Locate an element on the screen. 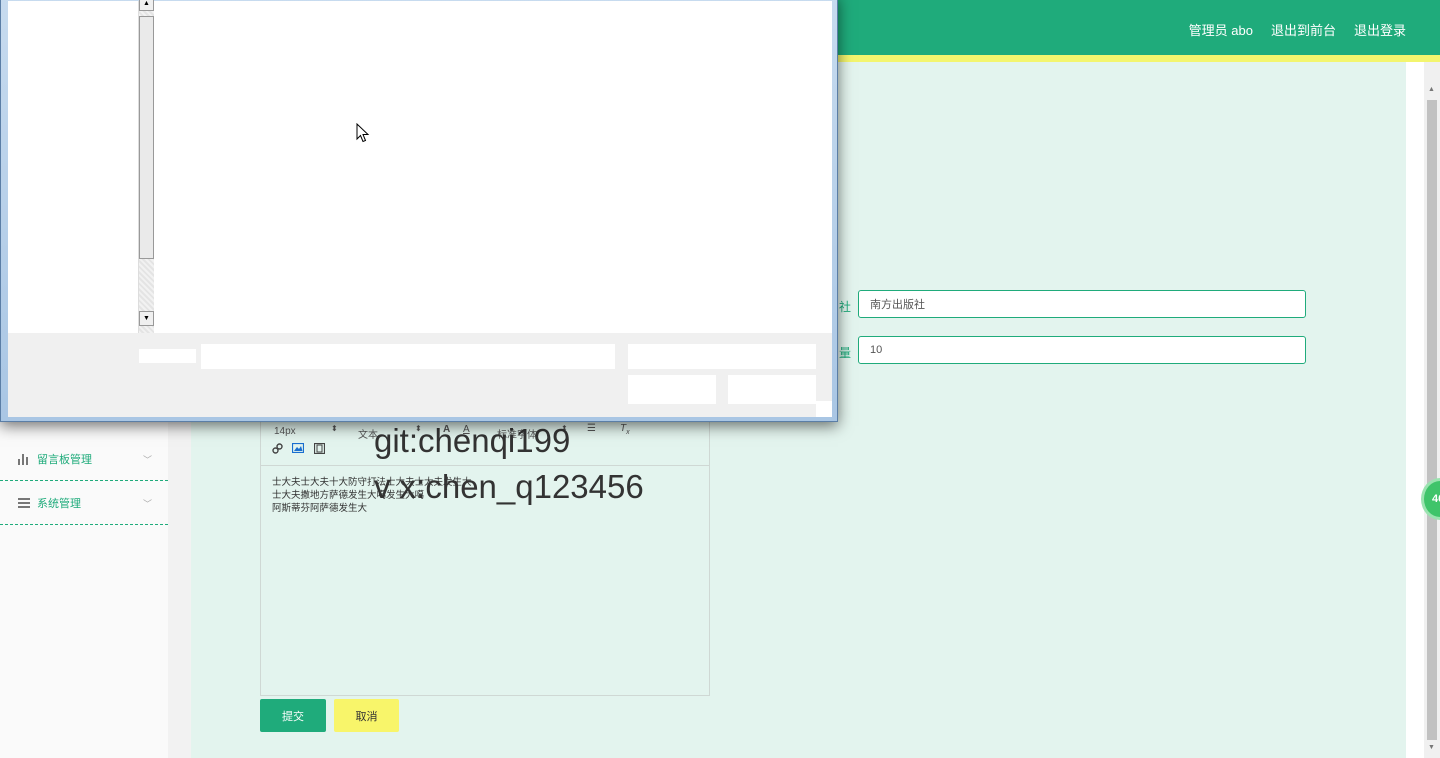  dialog-nav-scrollbar: ▲ ▼ is located at coordinates (146, 166).